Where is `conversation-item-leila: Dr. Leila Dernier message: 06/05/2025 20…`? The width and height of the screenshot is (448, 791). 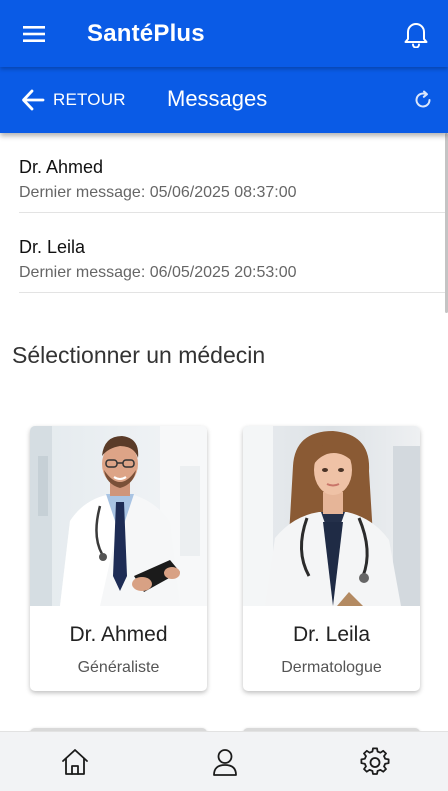
conversation-item-leila: Dr. Leila Dernier message: 06/05/2025 20… is located at coordinates (233, 253).